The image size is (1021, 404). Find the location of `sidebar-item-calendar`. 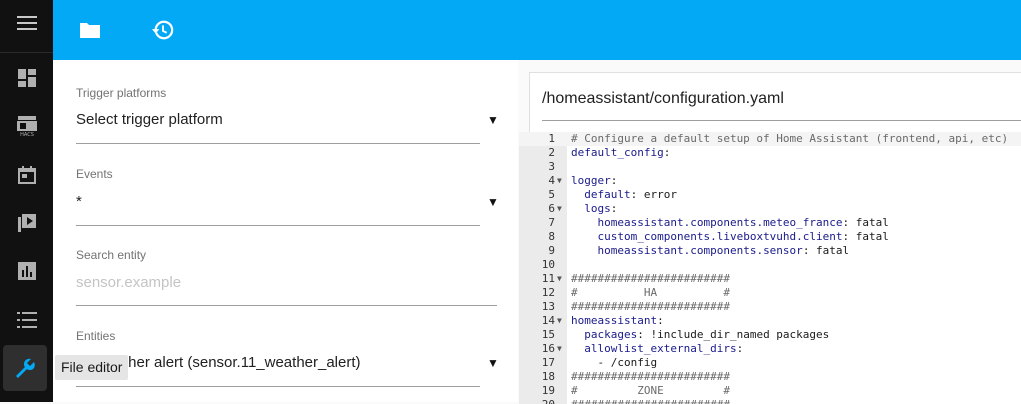

sidebar-item-calendar is located at coordinates (26, 175).